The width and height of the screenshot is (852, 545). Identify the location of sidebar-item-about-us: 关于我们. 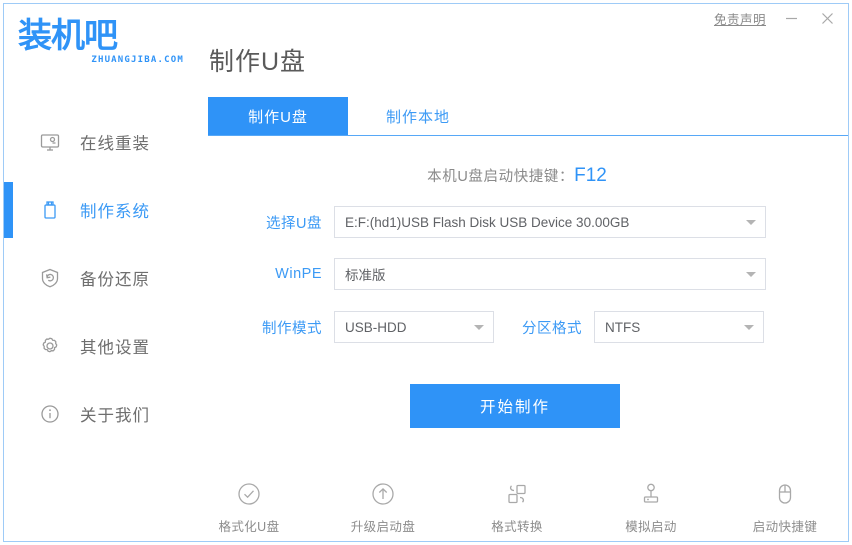
(95, 414).